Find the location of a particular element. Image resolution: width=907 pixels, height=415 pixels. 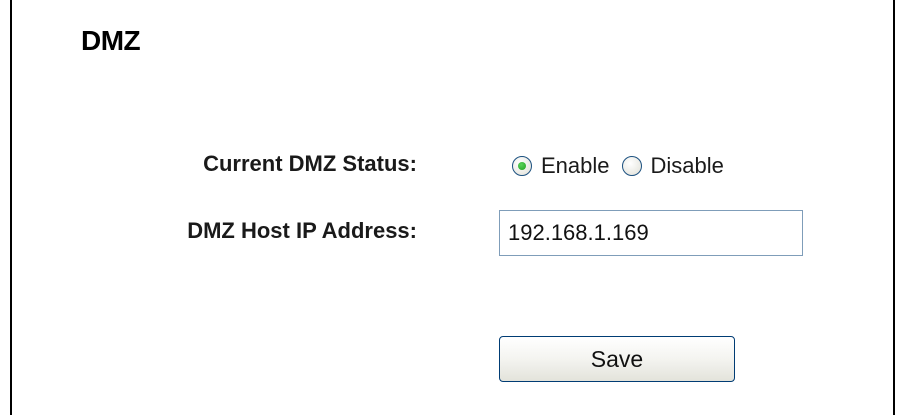

disable-radio-label: Disable is located at coordinates (687, 166).